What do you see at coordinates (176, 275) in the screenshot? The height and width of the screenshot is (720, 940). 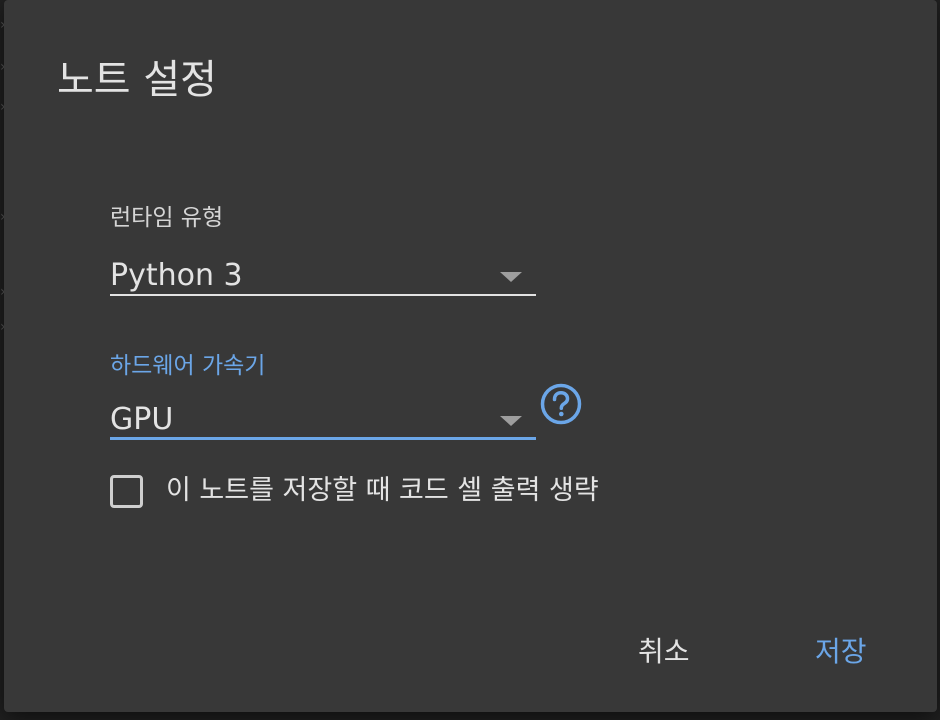 I see `runtime-type-value: Python 3` at bounding box center [176, 275].